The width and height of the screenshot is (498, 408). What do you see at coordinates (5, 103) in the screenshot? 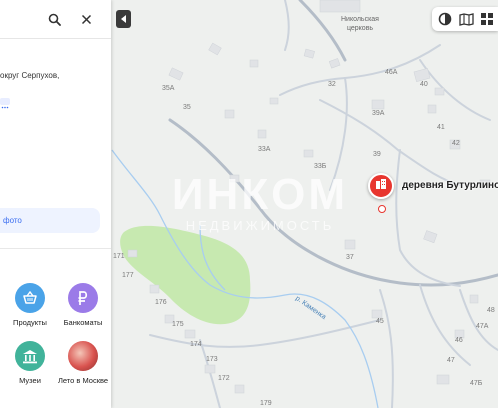
I see `more-tags-icon` at bounding box center [5, 103].